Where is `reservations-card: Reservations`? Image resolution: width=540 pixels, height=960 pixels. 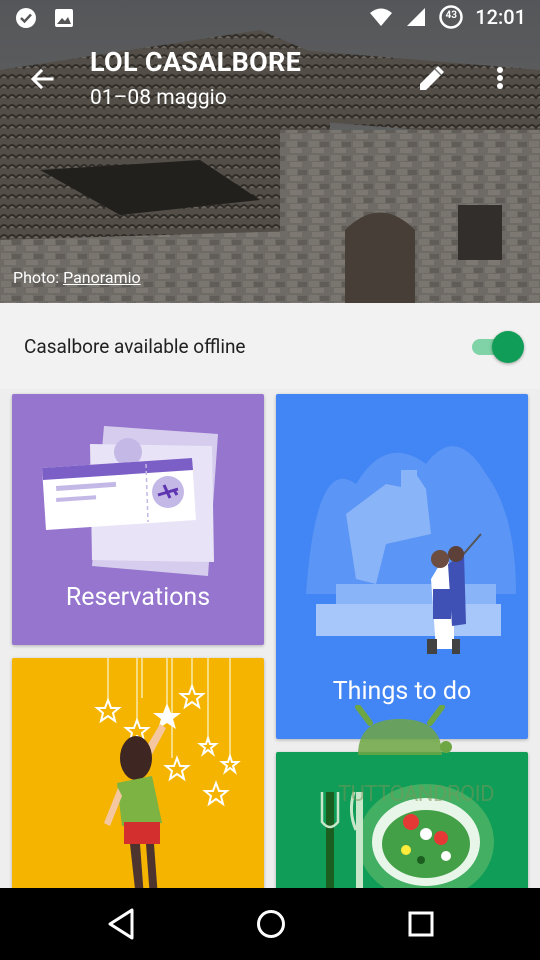 reservations-card: Reservations is located at coordinates (138, 519).